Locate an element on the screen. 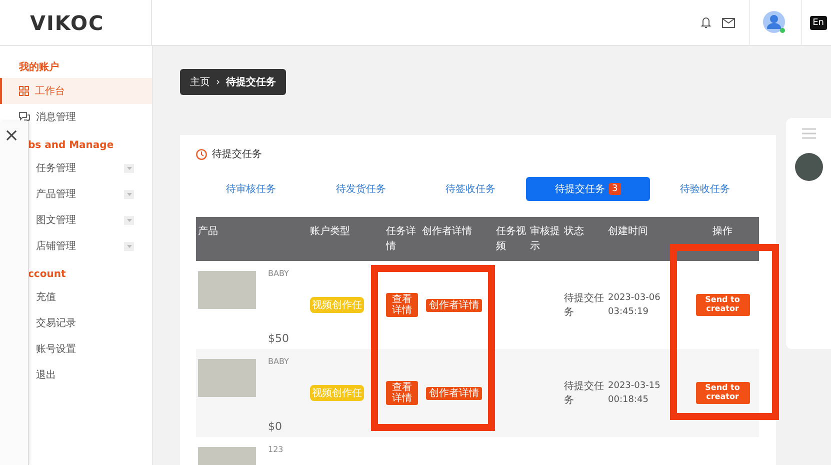  mail-icon is located at coordinates (728, 23).